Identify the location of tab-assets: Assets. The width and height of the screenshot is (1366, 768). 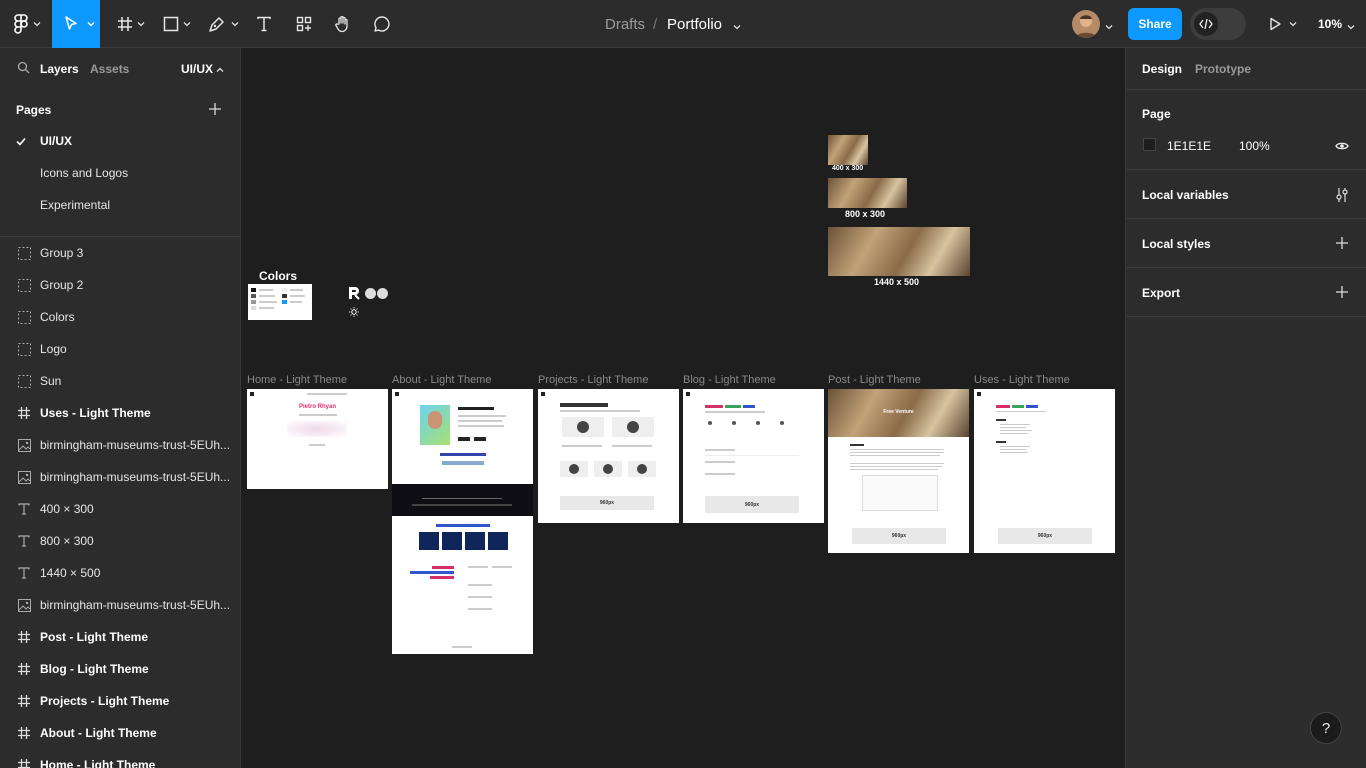
(109, 69).